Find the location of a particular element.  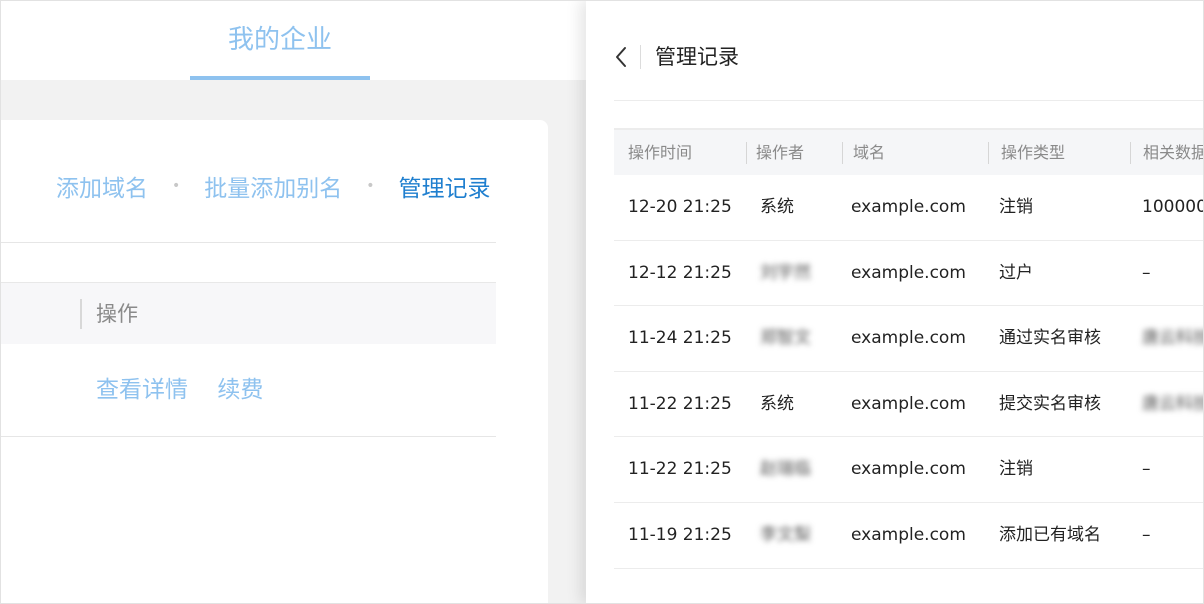

top-nav-bar: 我的企业 is located at coordinates (295, 40).